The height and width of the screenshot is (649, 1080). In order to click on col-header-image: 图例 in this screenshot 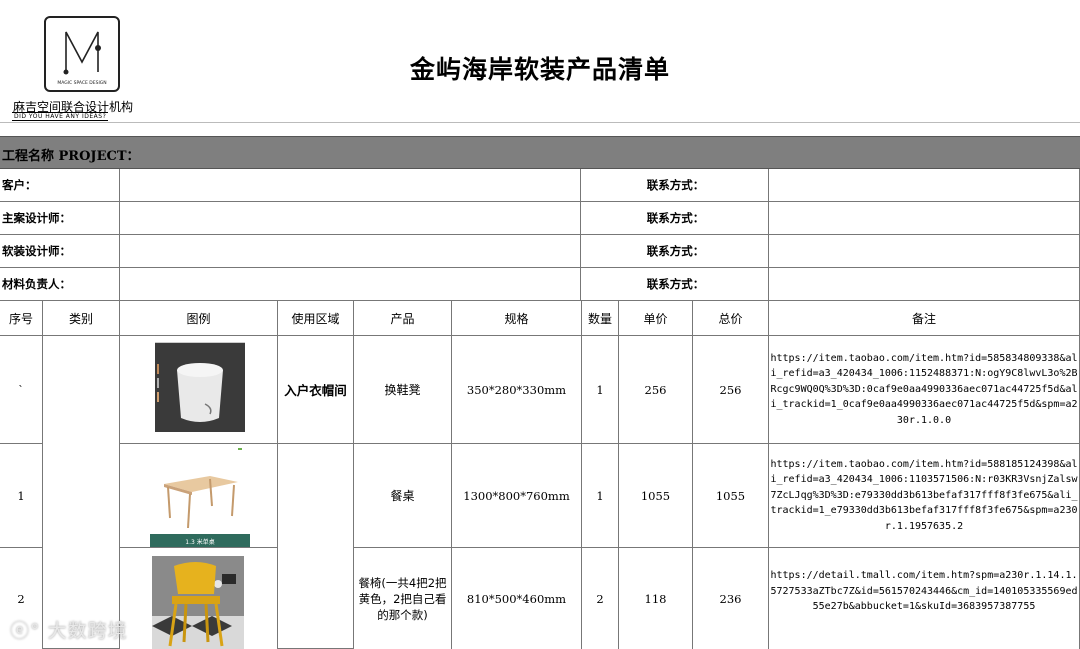, I will do `click(199, 318)`.